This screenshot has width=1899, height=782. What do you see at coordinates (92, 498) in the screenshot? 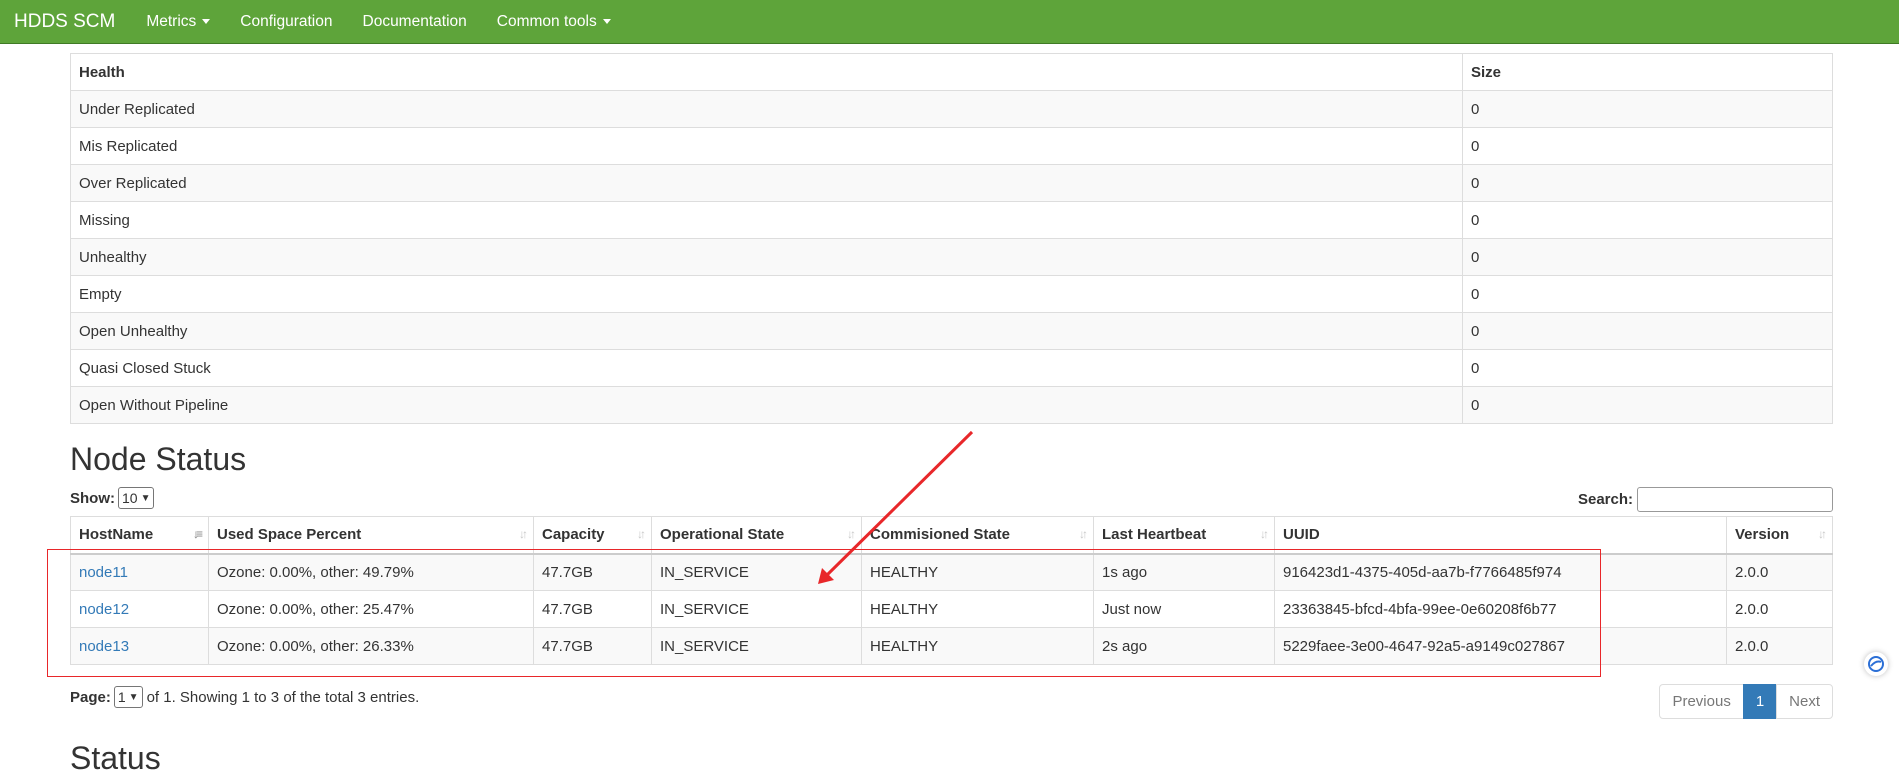
I see `show-label: Show:` at bounding box center [92, 498].